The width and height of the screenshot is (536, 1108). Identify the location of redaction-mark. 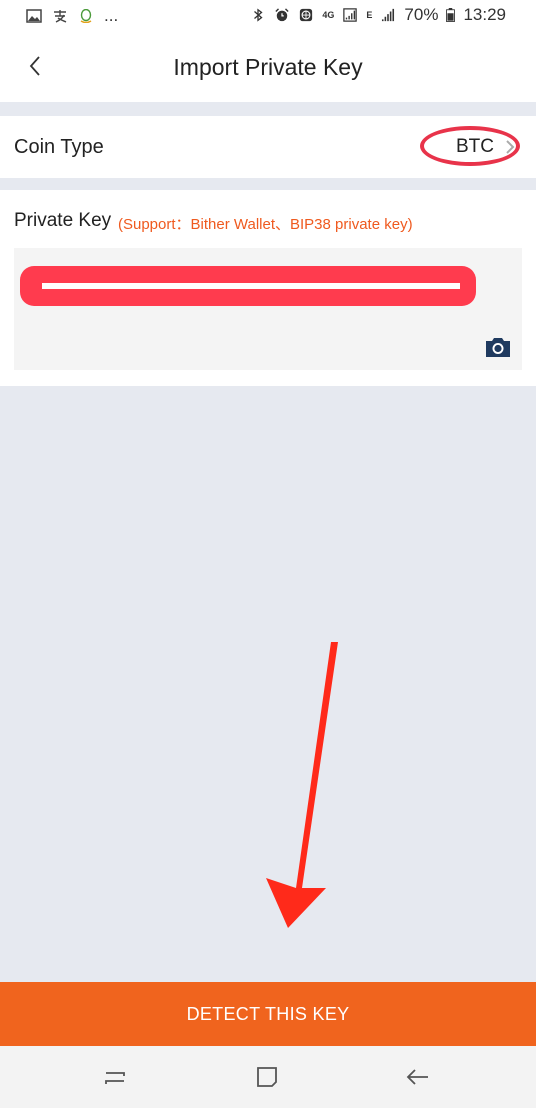
(248, 286).